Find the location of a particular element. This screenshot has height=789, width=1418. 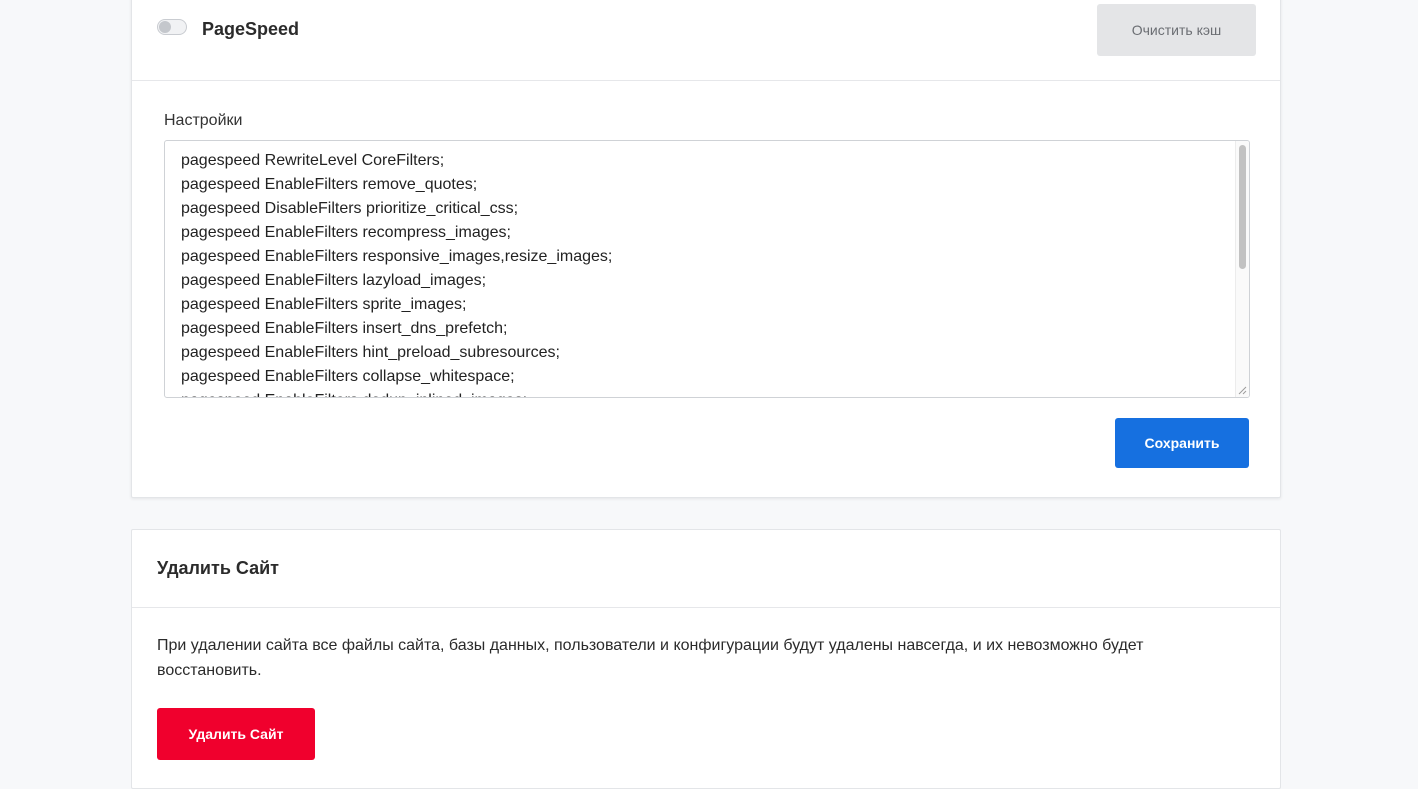

resize-handle-icon is located at coordinates (1242, 390).